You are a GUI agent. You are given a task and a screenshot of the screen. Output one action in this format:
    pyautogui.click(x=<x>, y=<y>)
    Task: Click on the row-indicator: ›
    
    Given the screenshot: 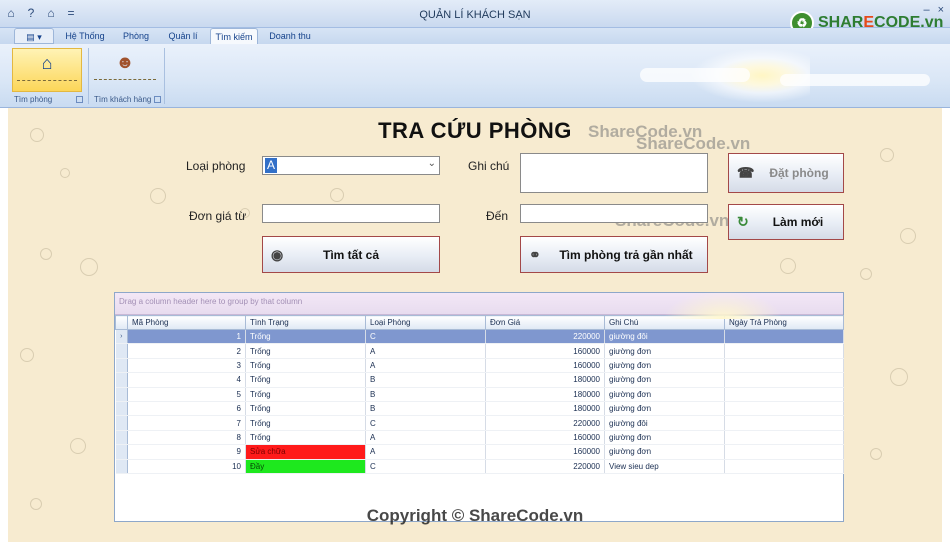 What is the action you would take?
    pyautogui.click(x=121, y=337)
    